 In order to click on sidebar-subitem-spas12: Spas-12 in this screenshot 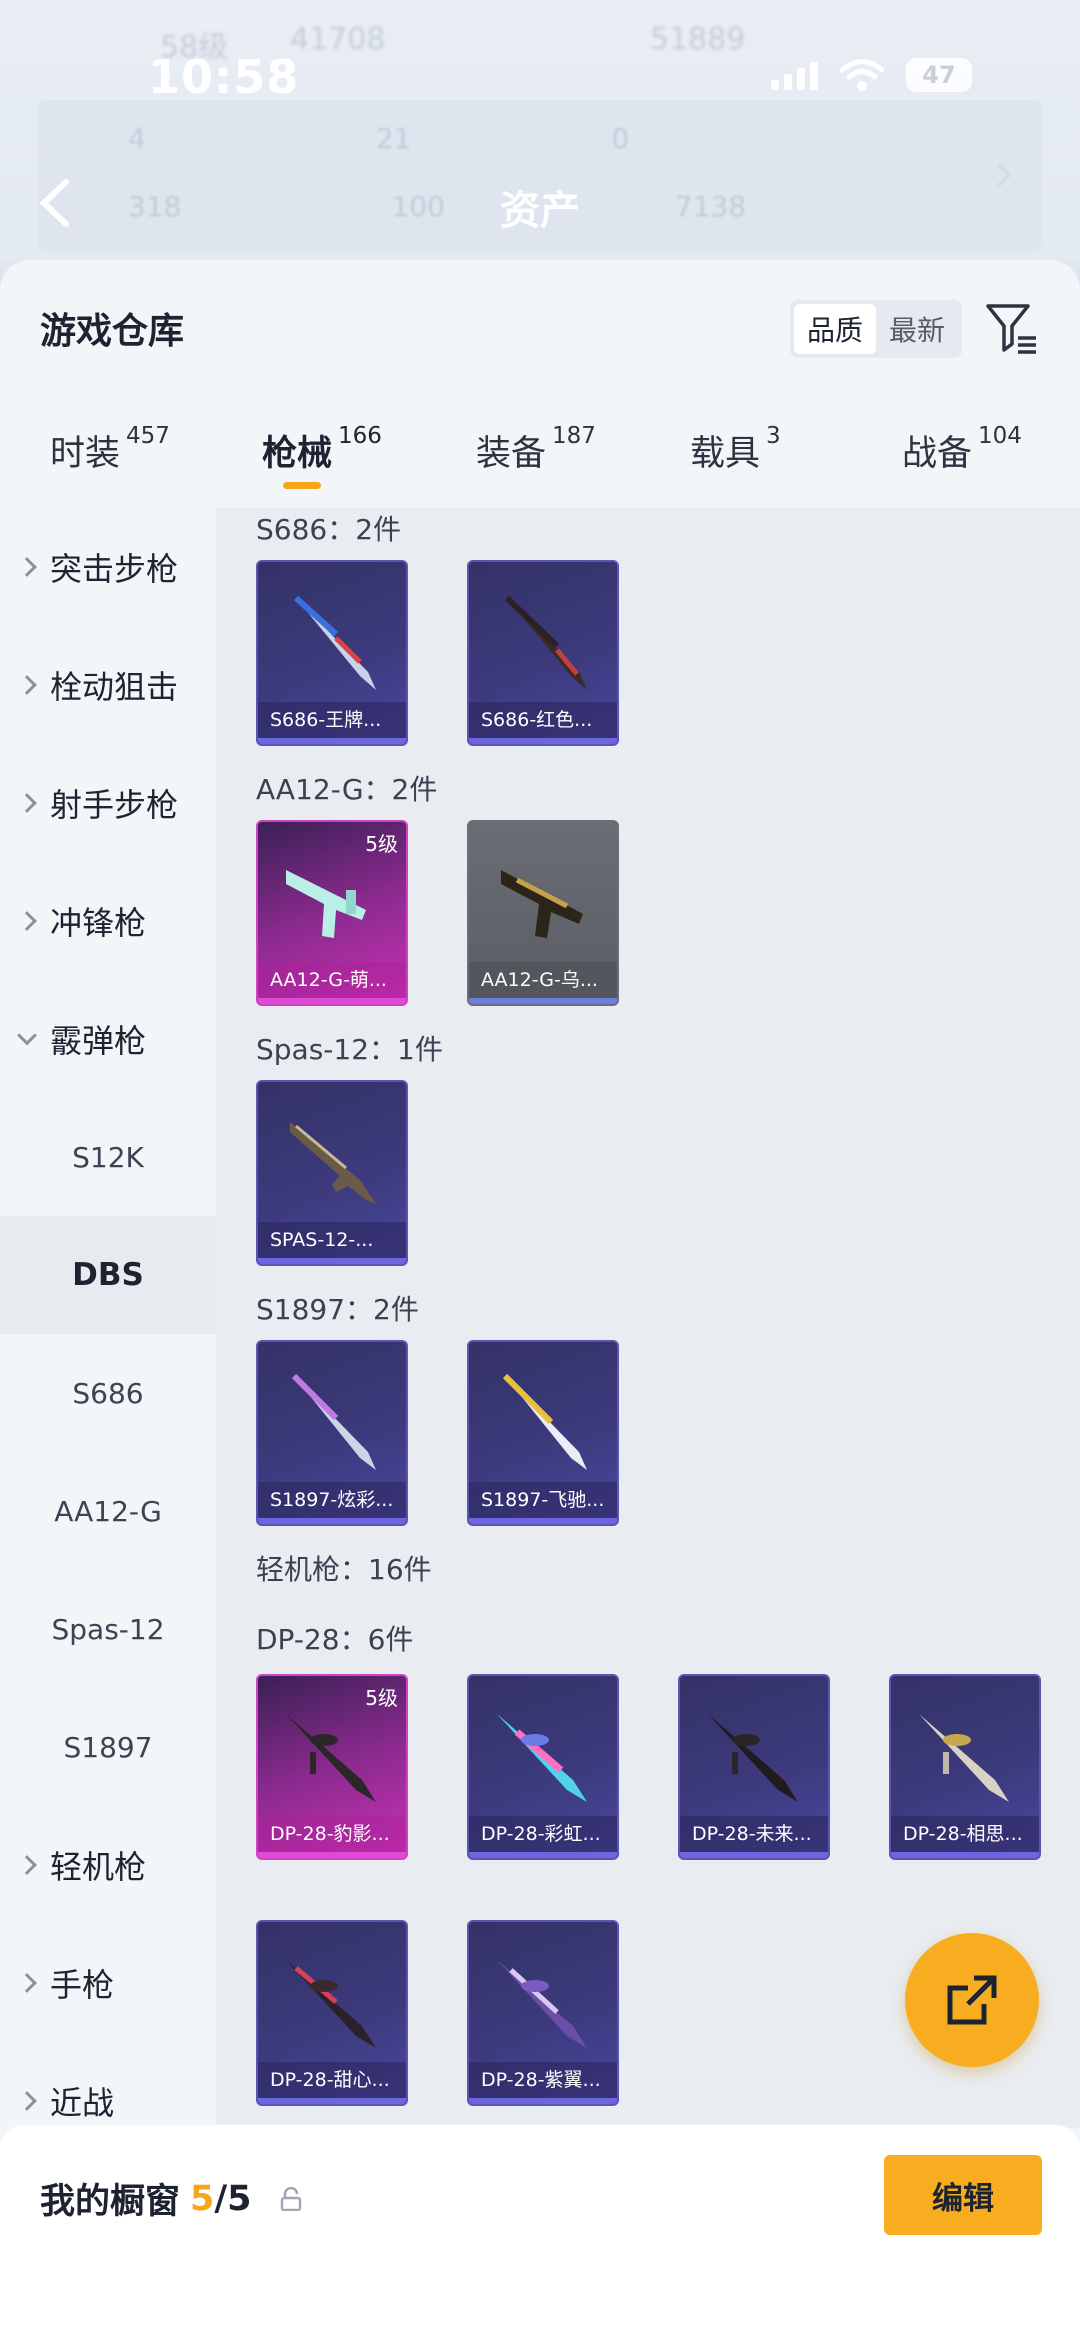, I will do `click(108, 1629)`.